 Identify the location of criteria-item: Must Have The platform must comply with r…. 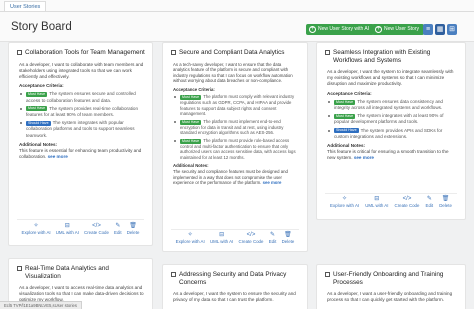
(236, 105).